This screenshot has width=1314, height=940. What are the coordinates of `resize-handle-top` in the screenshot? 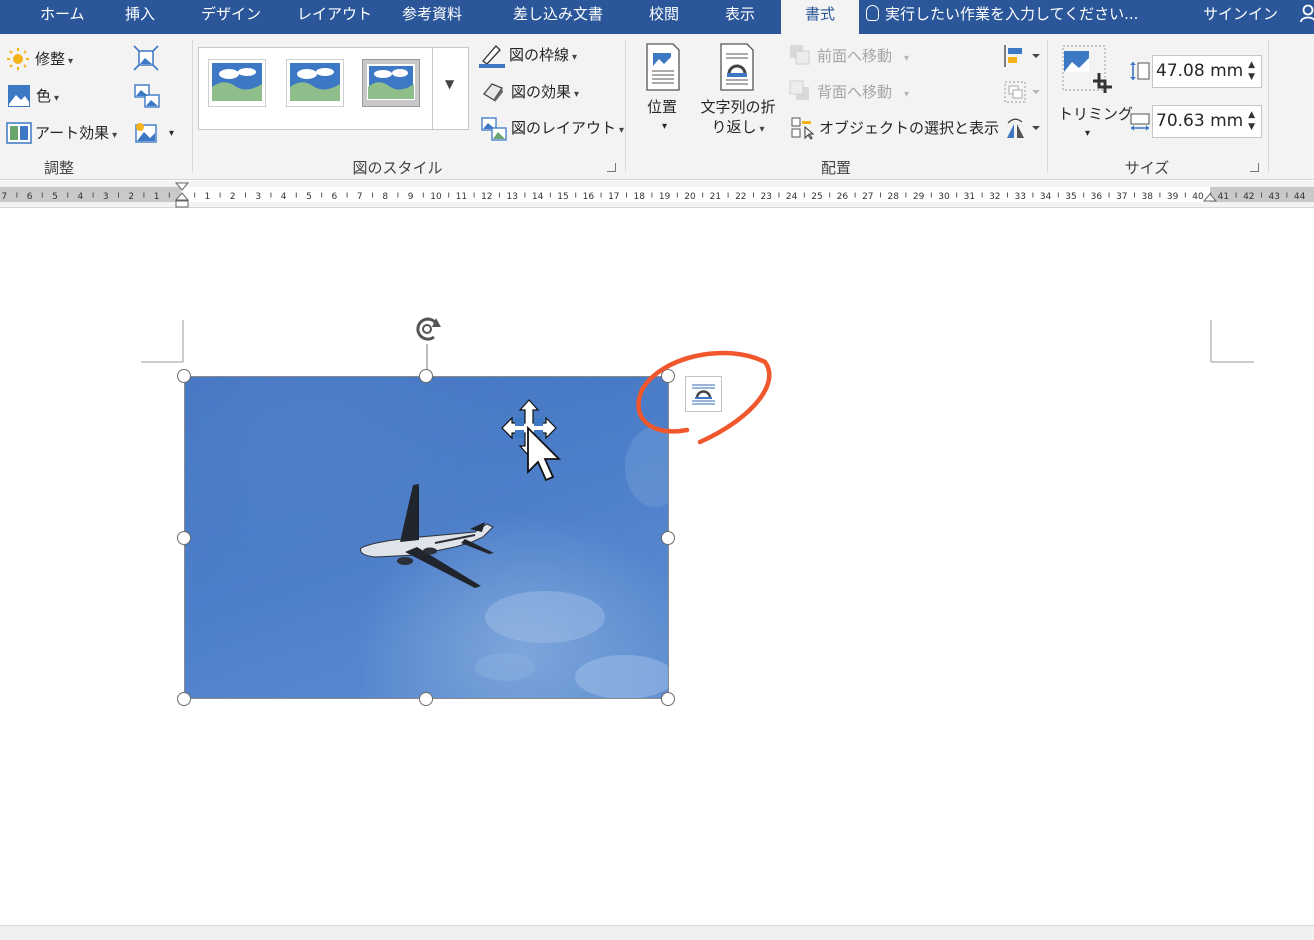 It's located at (426, 376).